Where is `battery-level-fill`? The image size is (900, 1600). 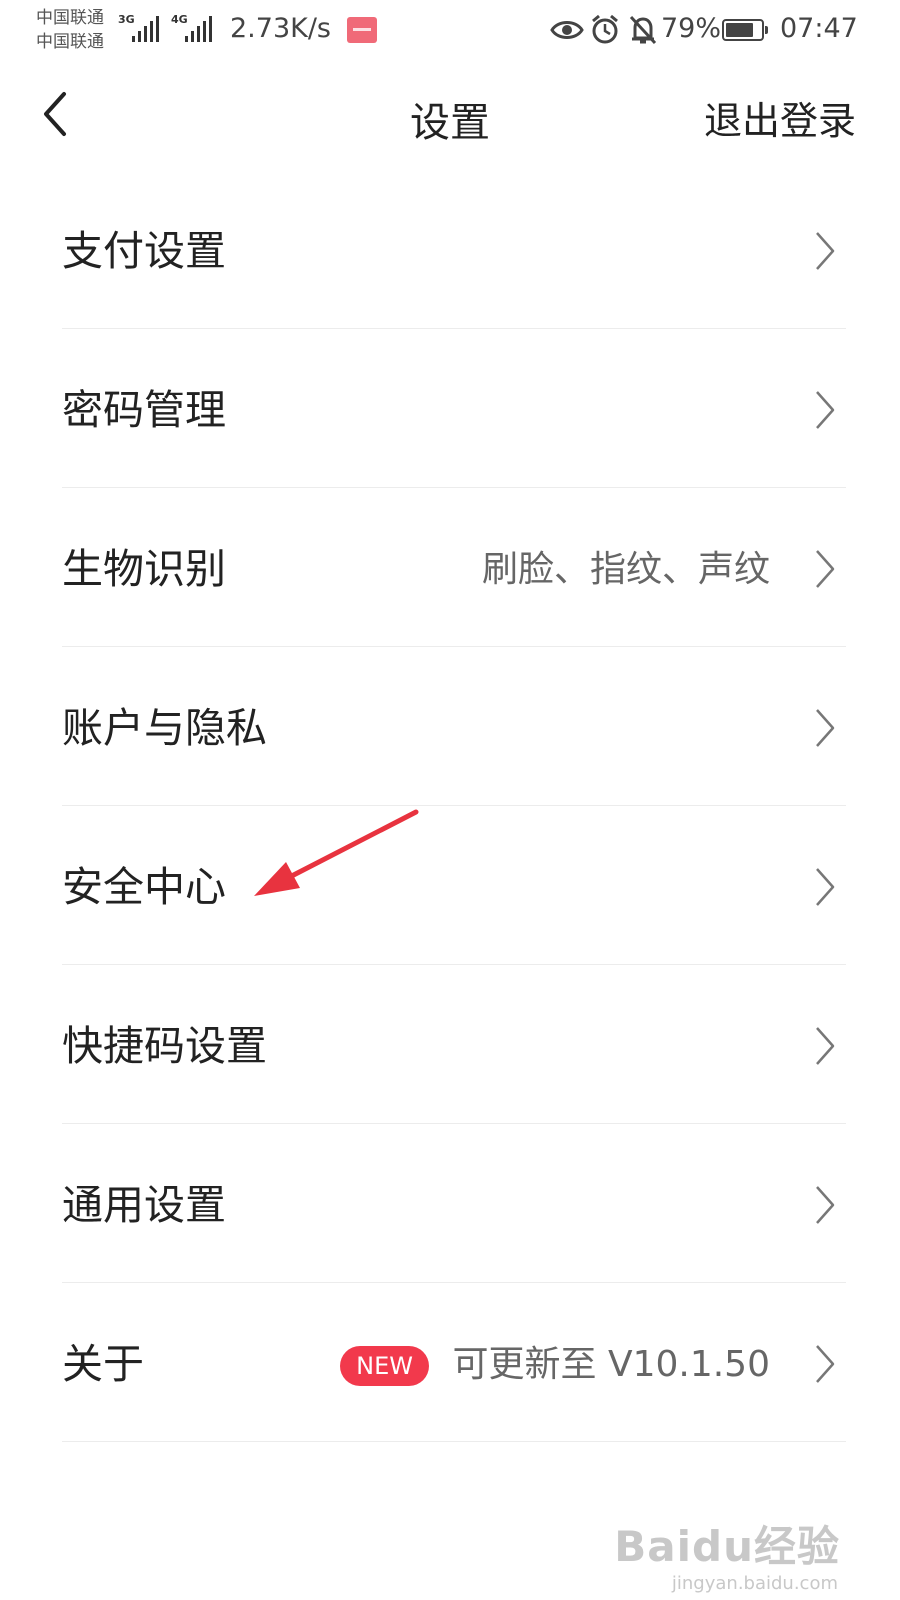 battery-level-fill is located at coordinates (739, 30).